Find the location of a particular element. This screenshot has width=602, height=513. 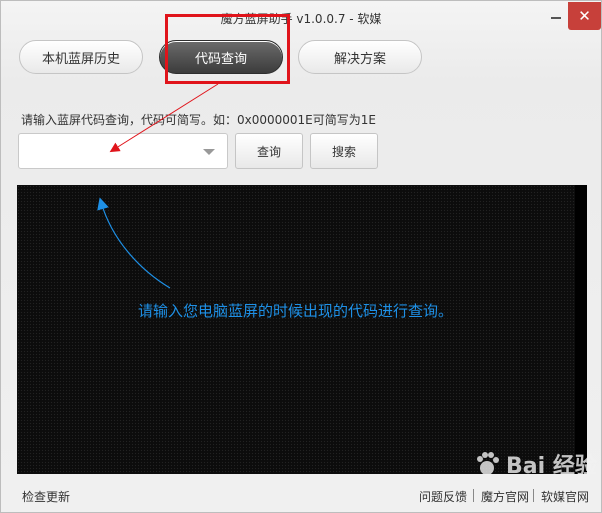

close-button: ✕ is located at coordinates (584, 16).